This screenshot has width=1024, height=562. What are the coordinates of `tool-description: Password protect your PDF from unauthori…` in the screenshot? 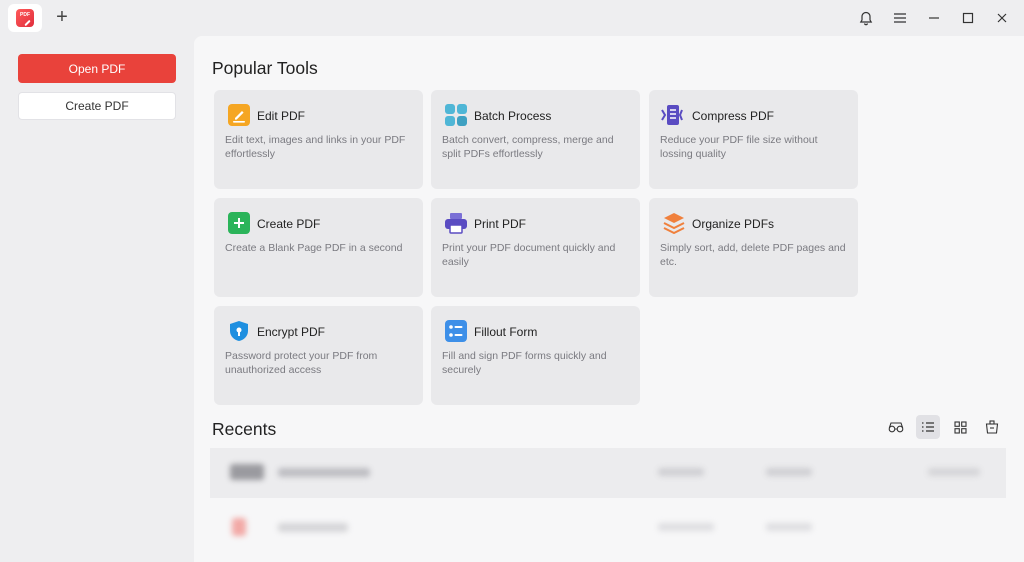 It's located at (301, 363).